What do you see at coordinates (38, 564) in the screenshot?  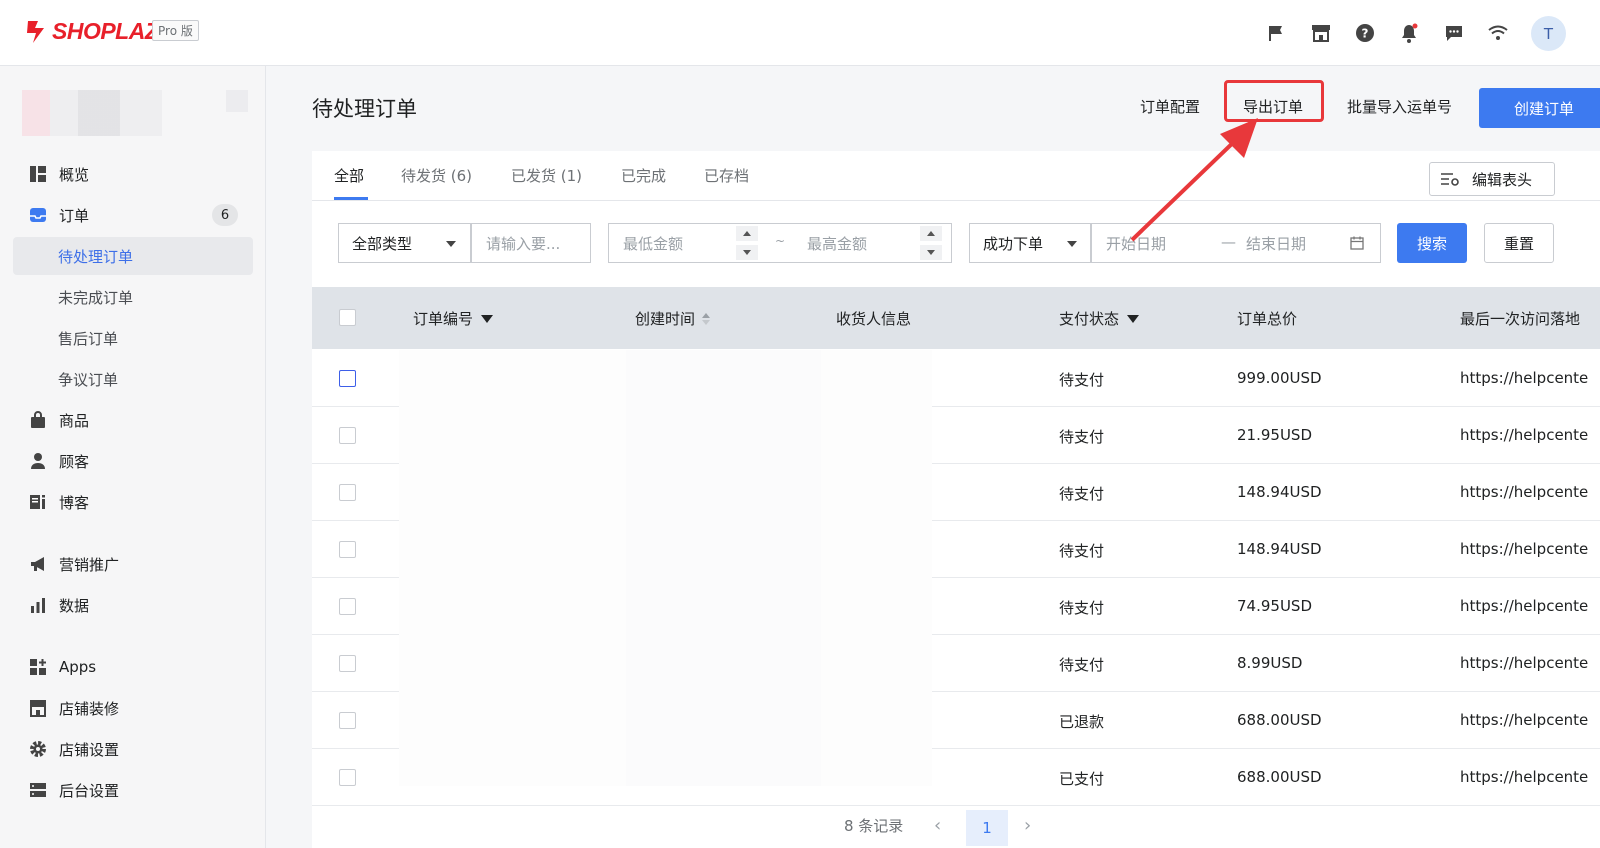 I see `megaphone-icon` at bounding box center [38, 564].